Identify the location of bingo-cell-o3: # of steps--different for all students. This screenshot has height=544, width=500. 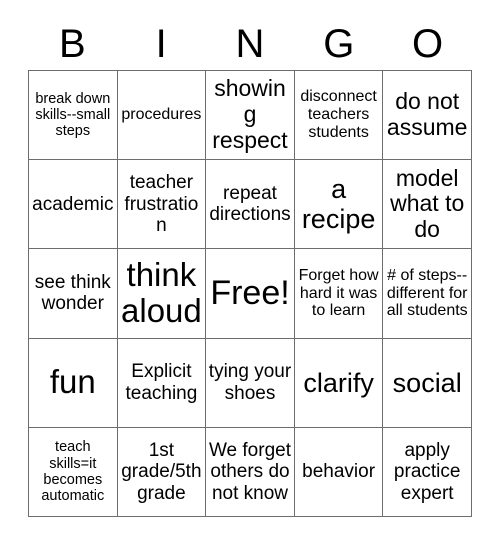
(427, 294).